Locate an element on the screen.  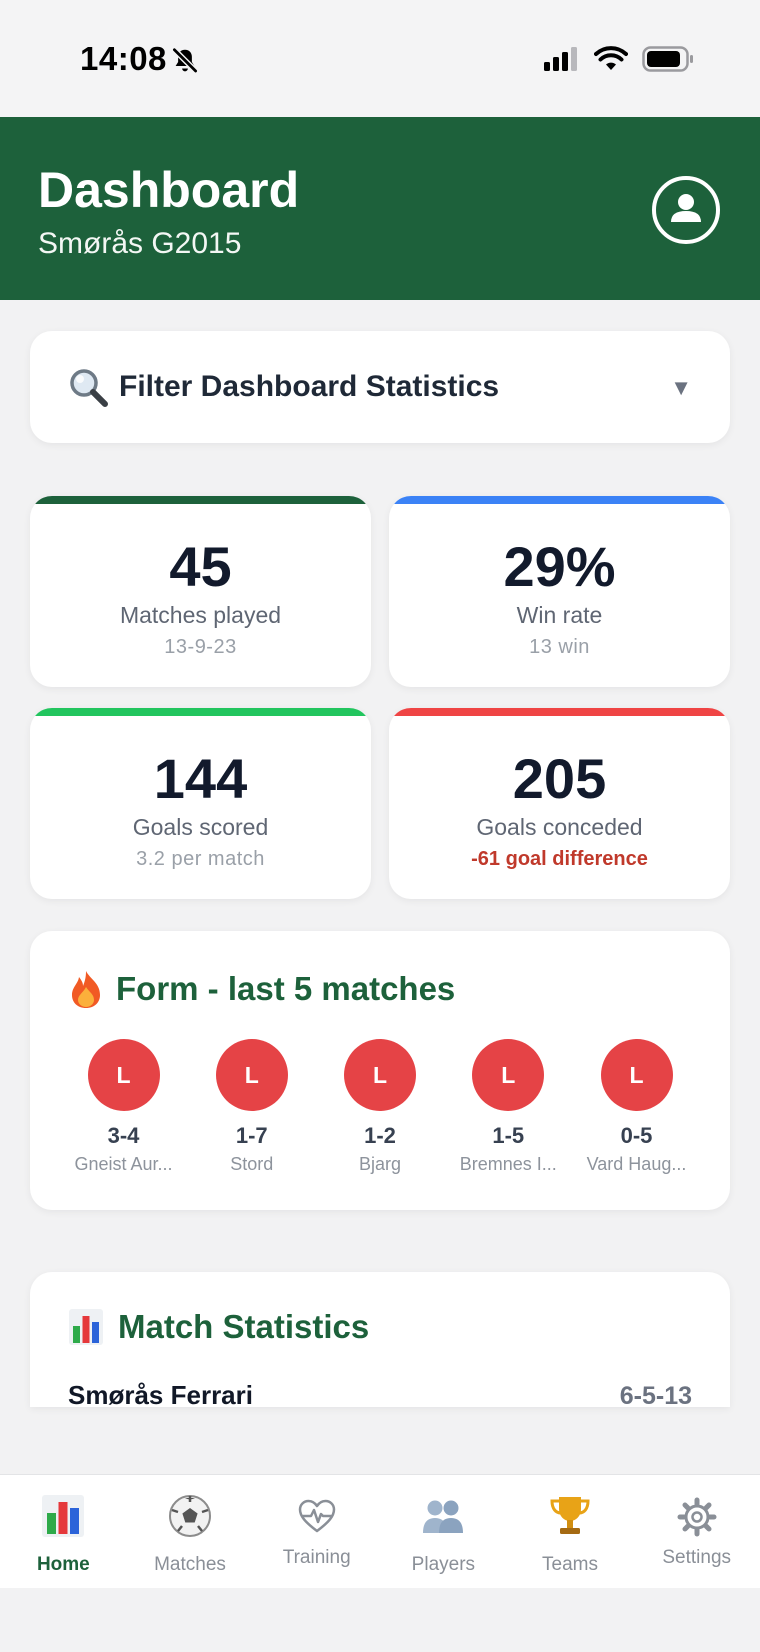
nav-label: Home is located at coordinates (63, 1564).